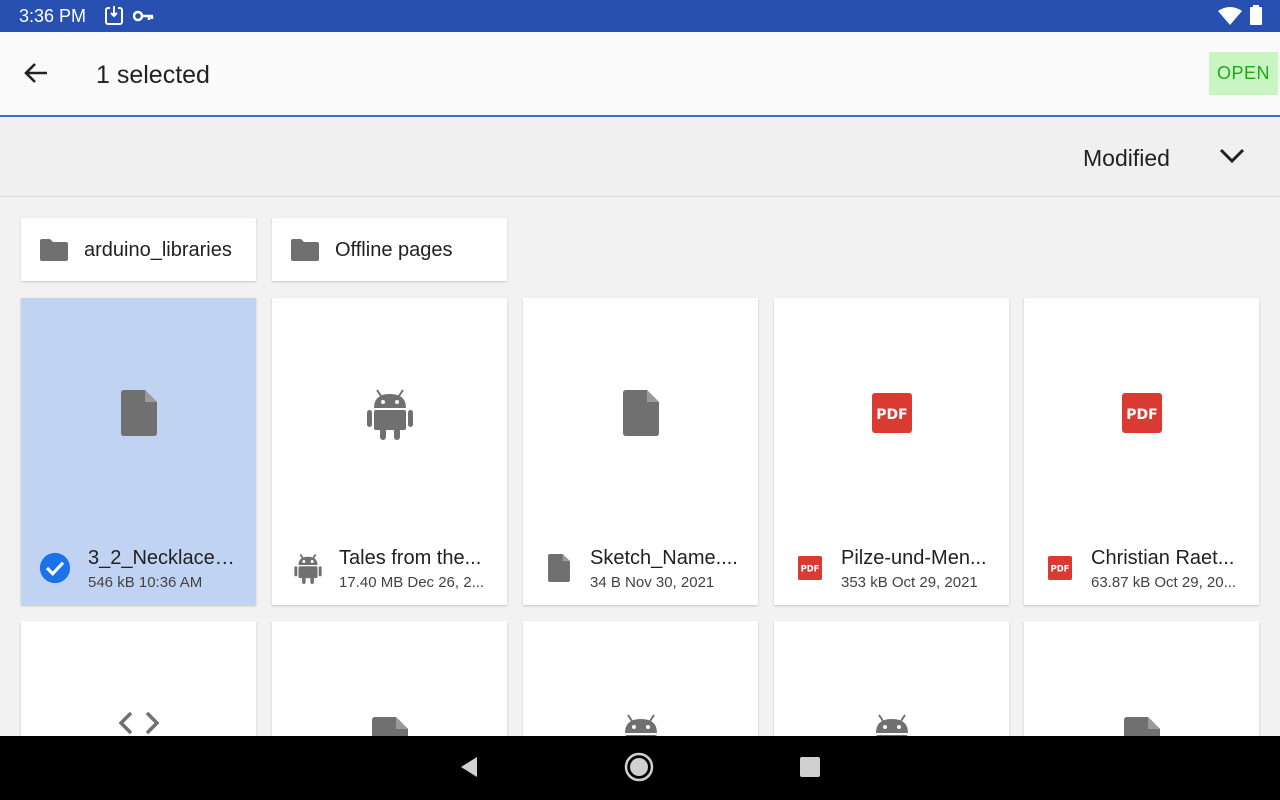 Image resolution: width=1280 pixels, height=800 pixels. I want to click on status-bar: 3:36 PM, so click(640, 16).